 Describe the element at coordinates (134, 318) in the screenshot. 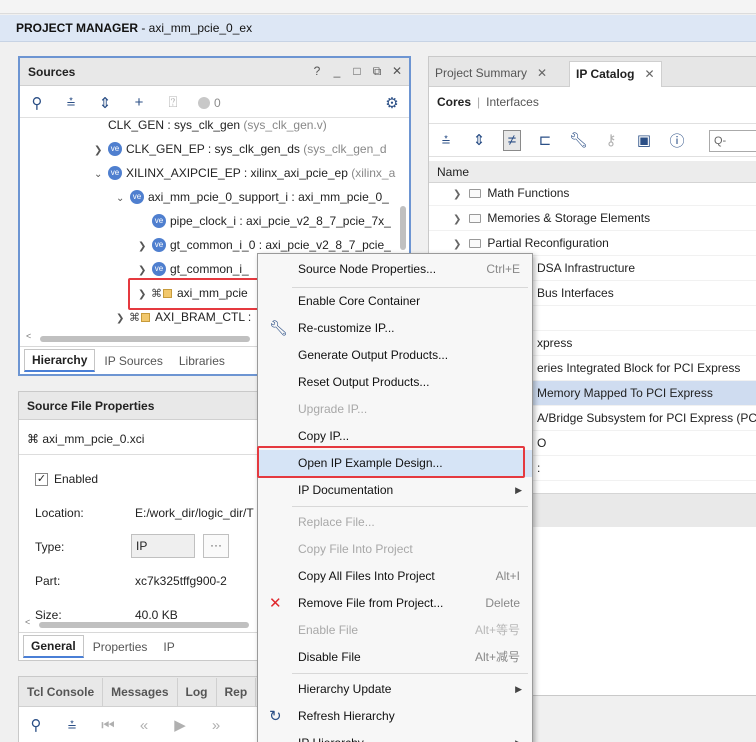

I see `ip-core-icon: ⌘` at that location.